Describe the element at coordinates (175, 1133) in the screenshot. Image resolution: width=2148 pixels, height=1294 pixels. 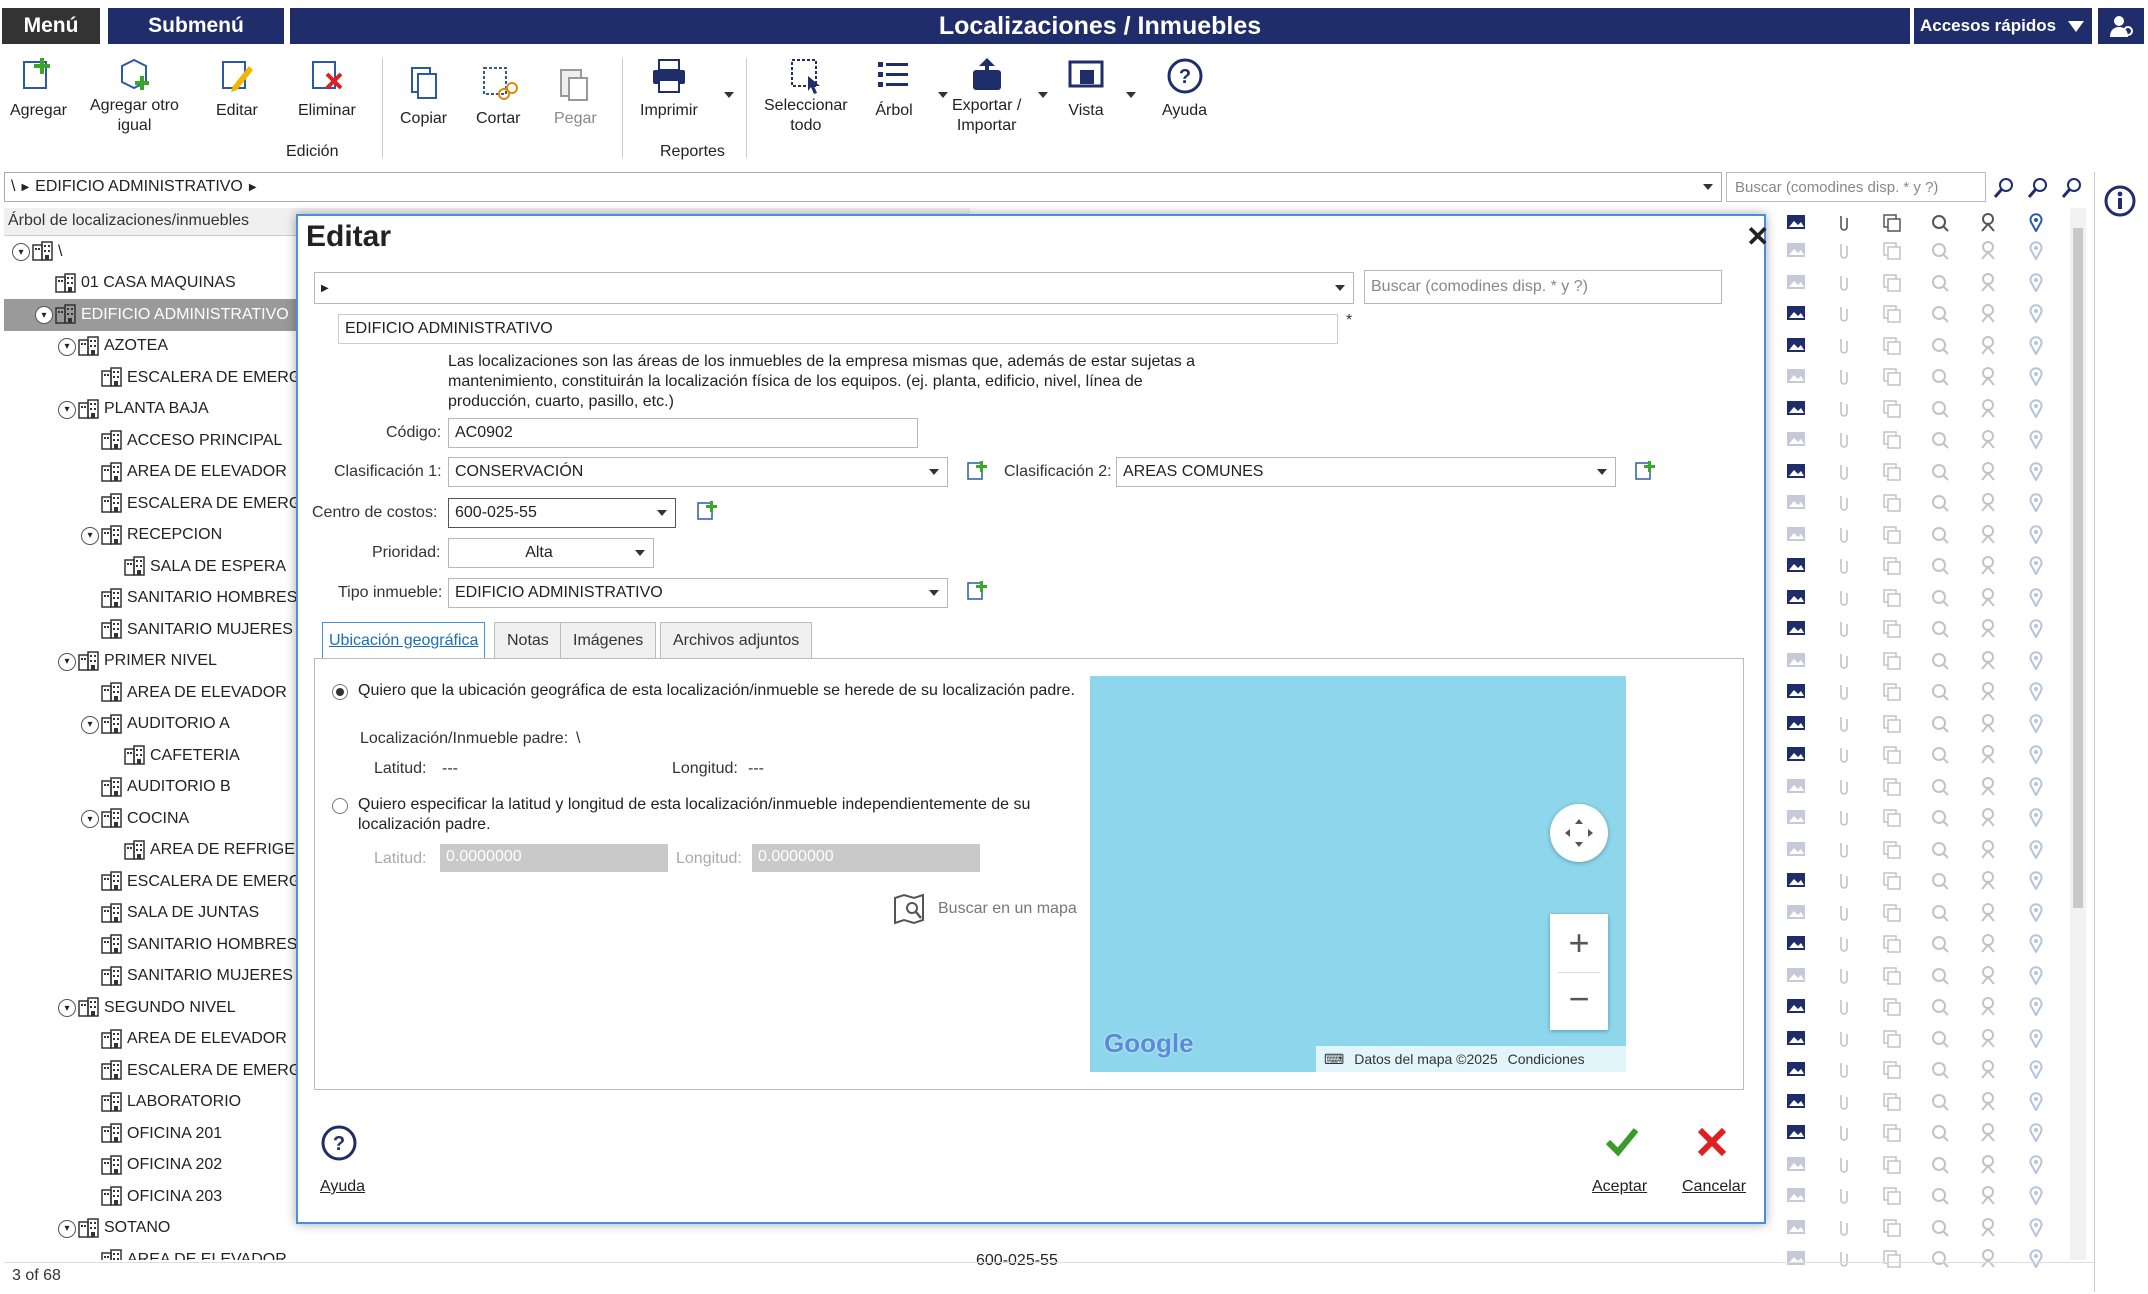
I see `tree-row-label: OFICINA 201` at that location.